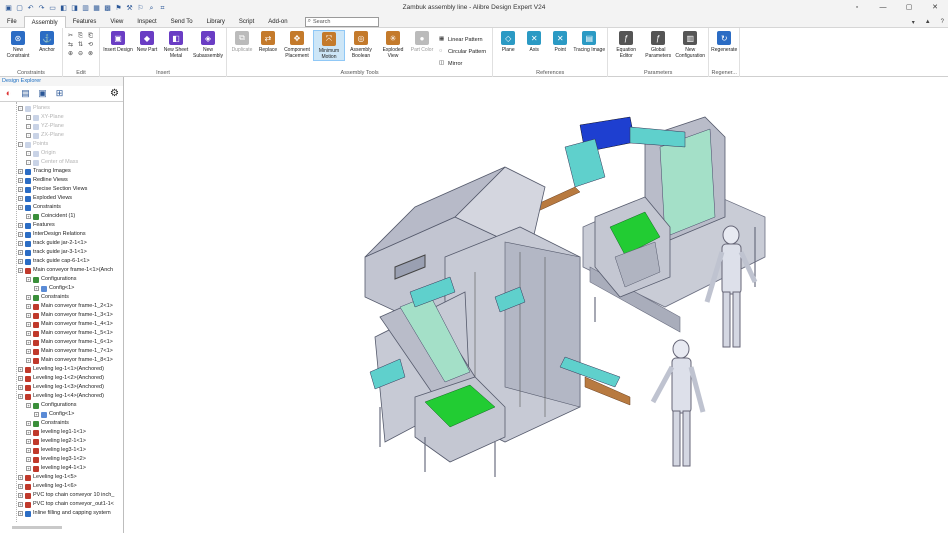 The height and width of the screenshot is (533, 948). I want to click on edit-tool-8-icon: ⊗, so click(90, 54).